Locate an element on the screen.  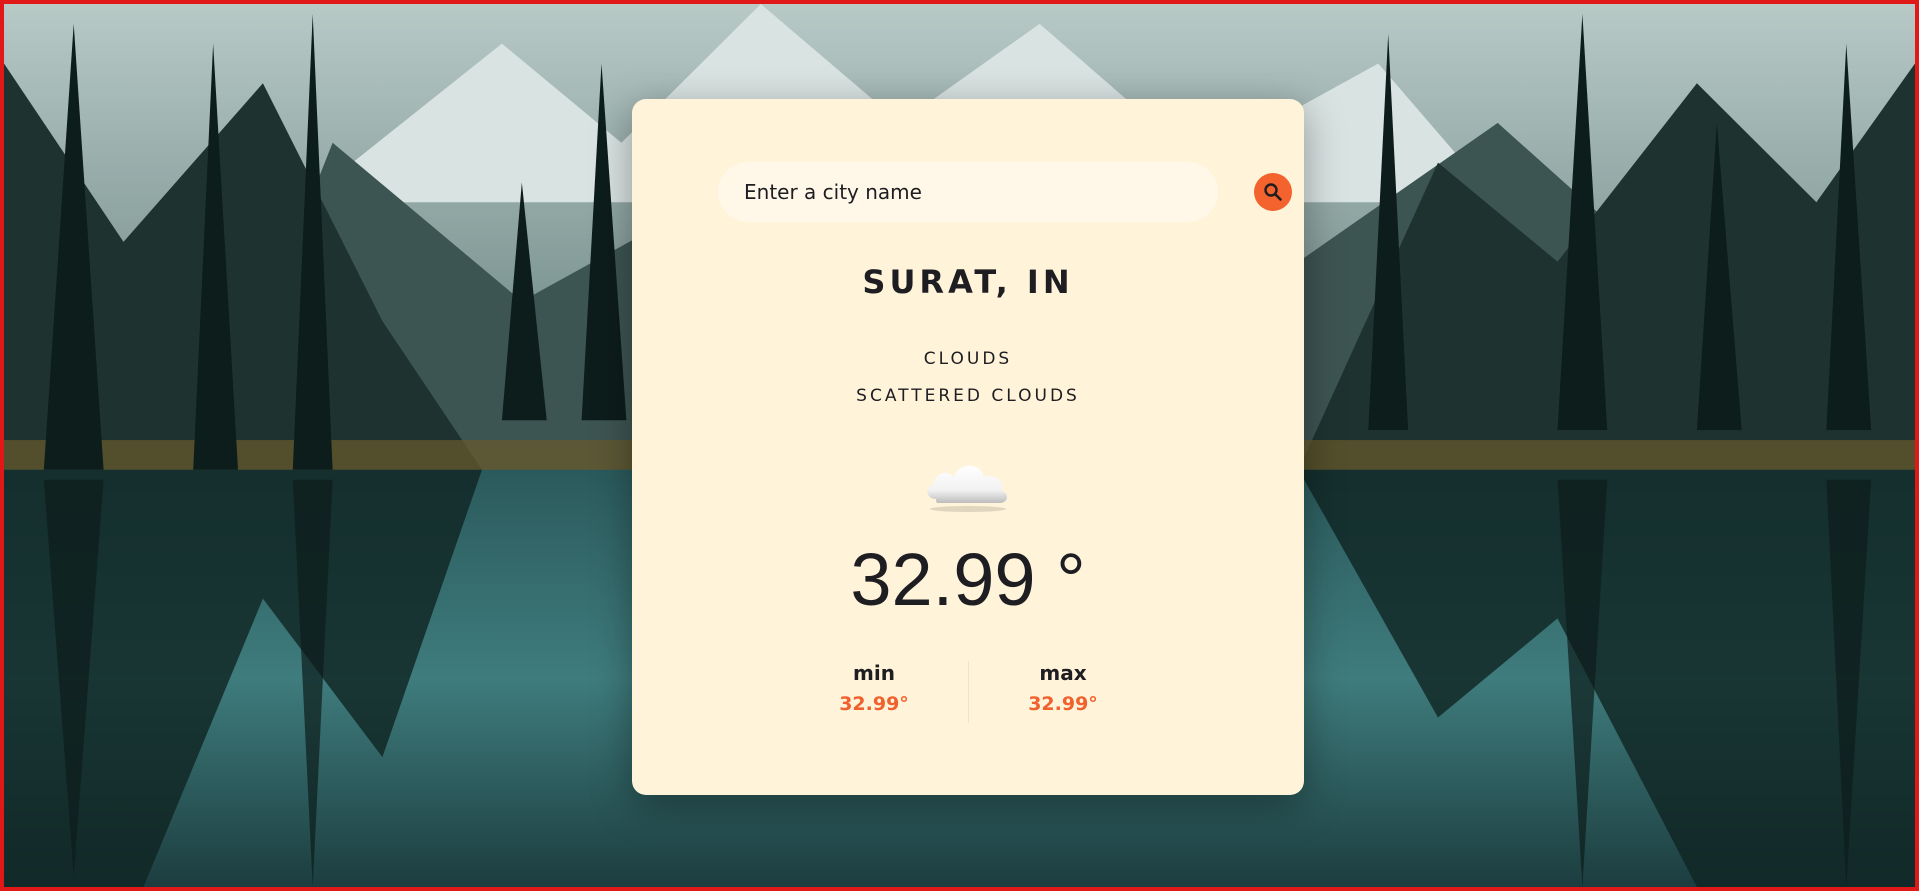
search-bar is located at coordinates (1005, 192).